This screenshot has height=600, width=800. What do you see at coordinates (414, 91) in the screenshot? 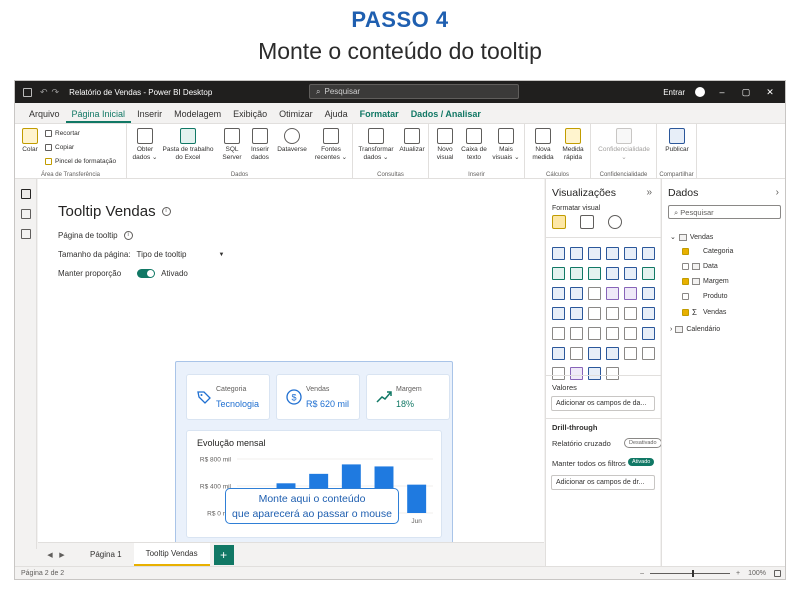
I see `global-search: ⌕ Pesquisar` at bounding box center [414, 91].